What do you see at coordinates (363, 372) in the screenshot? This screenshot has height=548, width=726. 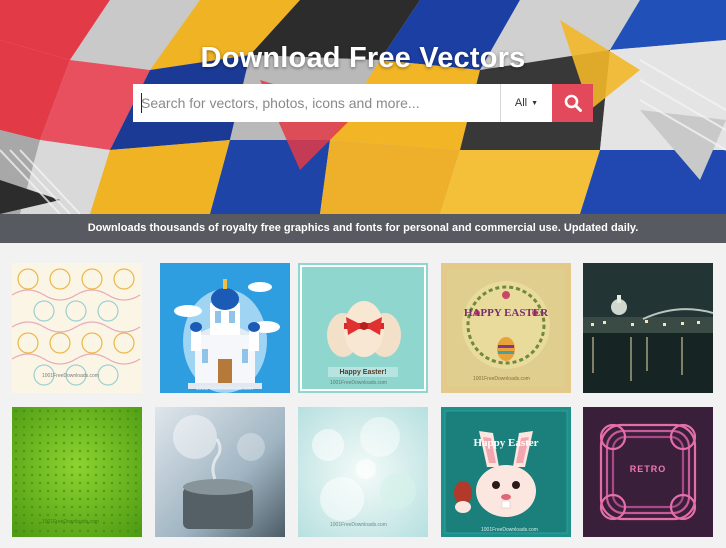 I see `easter-eggs-caption: Happy Easter!` at bounding box center [363, 372].